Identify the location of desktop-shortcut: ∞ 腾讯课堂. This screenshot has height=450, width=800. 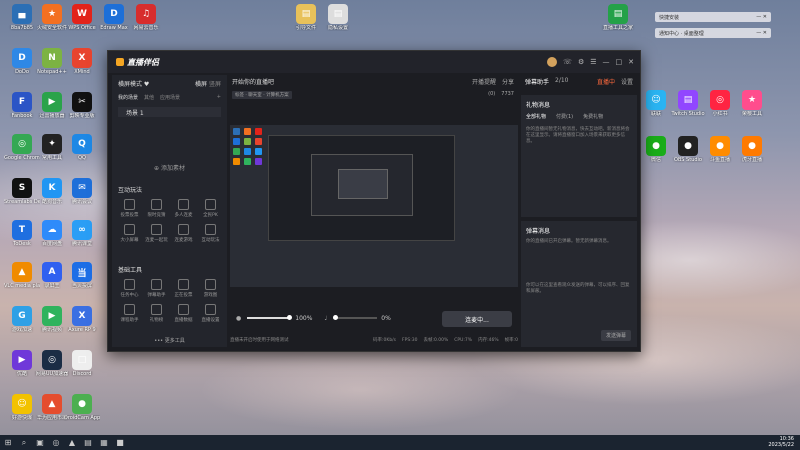
(82, 233).